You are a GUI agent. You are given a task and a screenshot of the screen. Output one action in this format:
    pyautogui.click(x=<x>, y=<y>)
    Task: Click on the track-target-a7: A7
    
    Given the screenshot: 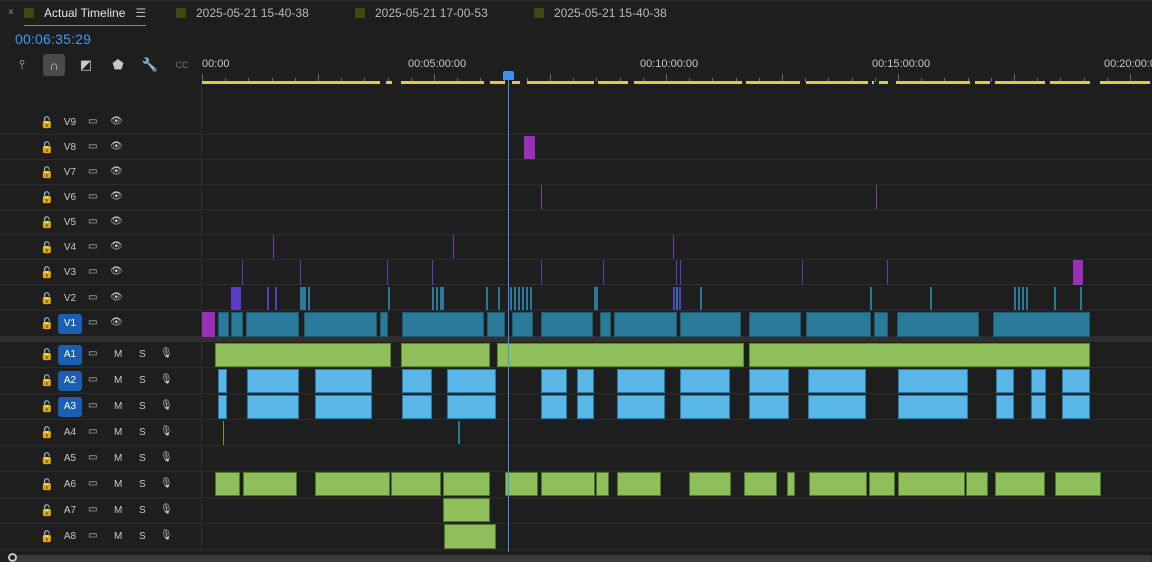 What is the action you would take?
    pyautogui.click(x=70, y=511)
    